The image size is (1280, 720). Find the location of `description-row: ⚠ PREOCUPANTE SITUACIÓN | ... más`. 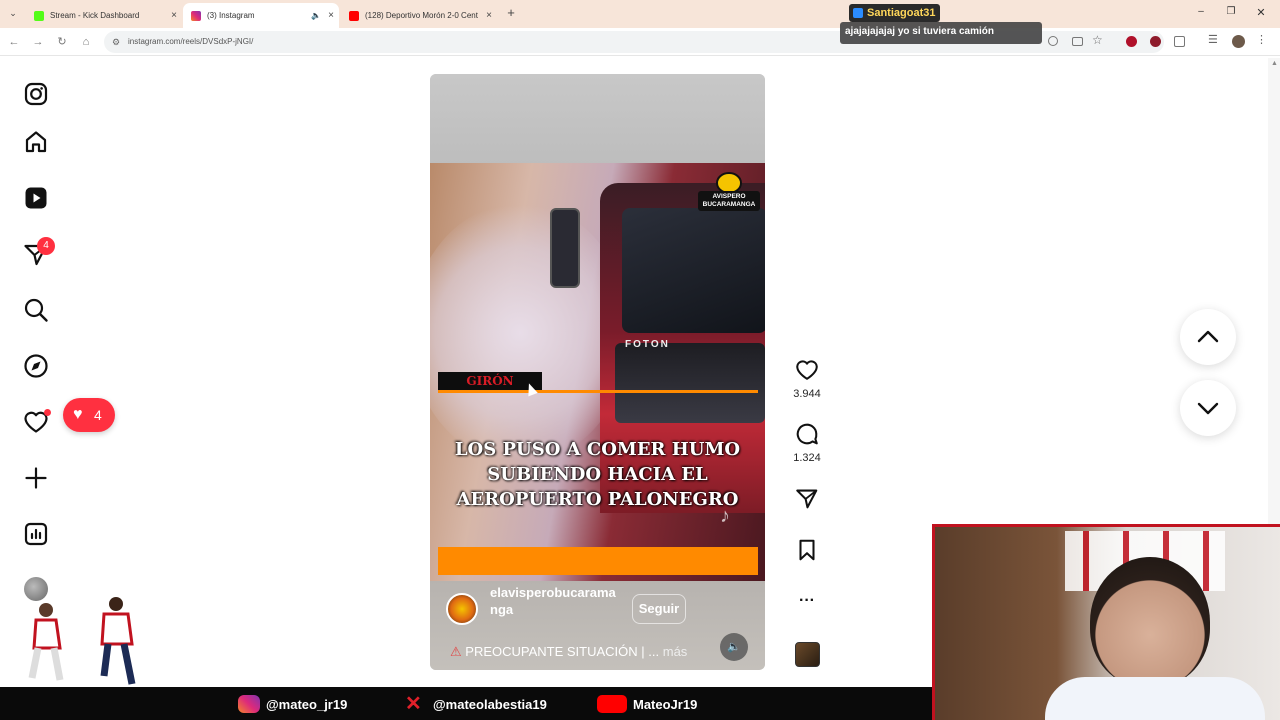

description-row: ⚠ PREOCUPANTE SITUACIÓN | ... más is located at coordinates (580, 652).